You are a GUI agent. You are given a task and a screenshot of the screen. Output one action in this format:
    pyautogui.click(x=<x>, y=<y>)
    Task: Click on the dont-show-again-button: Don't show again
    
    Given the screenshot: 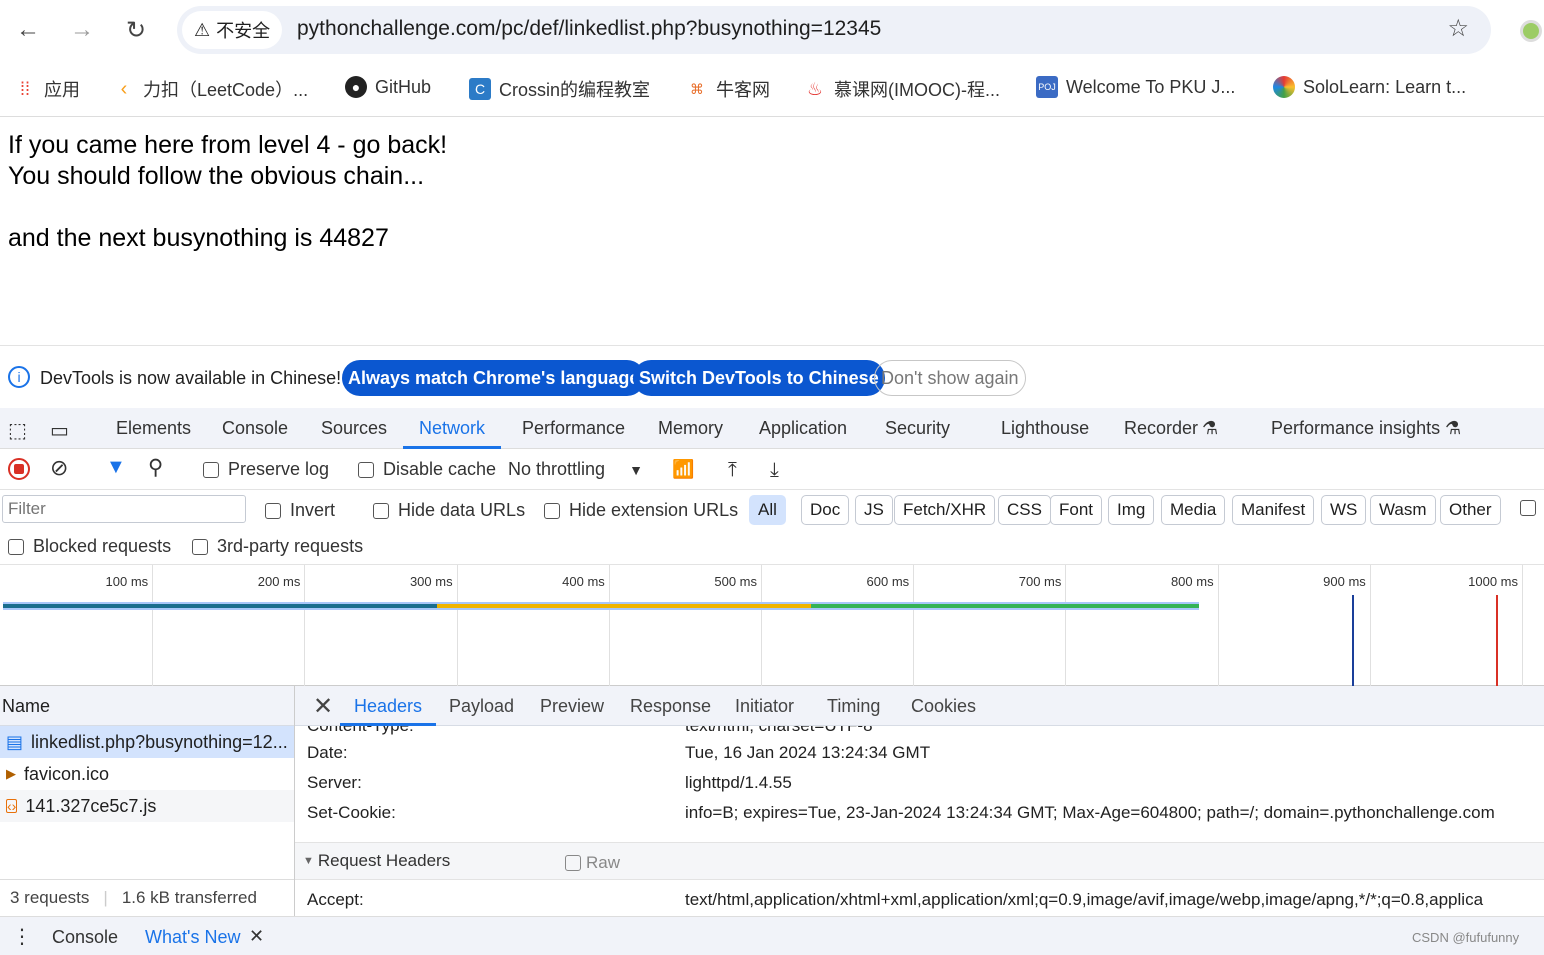 What is the action you would take?
    pyautogui.click(x=950, y=378)
    